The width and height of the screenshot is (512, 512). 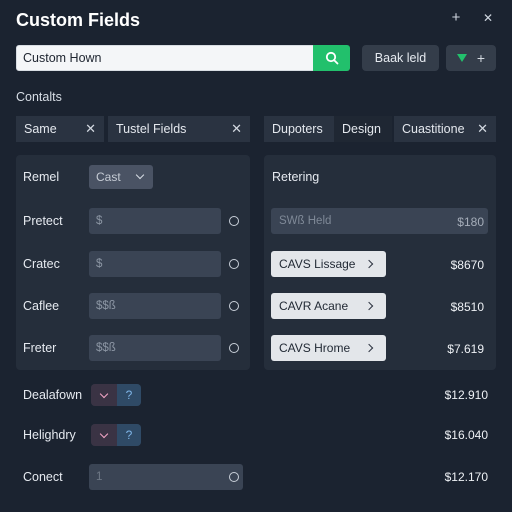 I want to click on item-button: CAVR Acane, so click(x=328, y=306).